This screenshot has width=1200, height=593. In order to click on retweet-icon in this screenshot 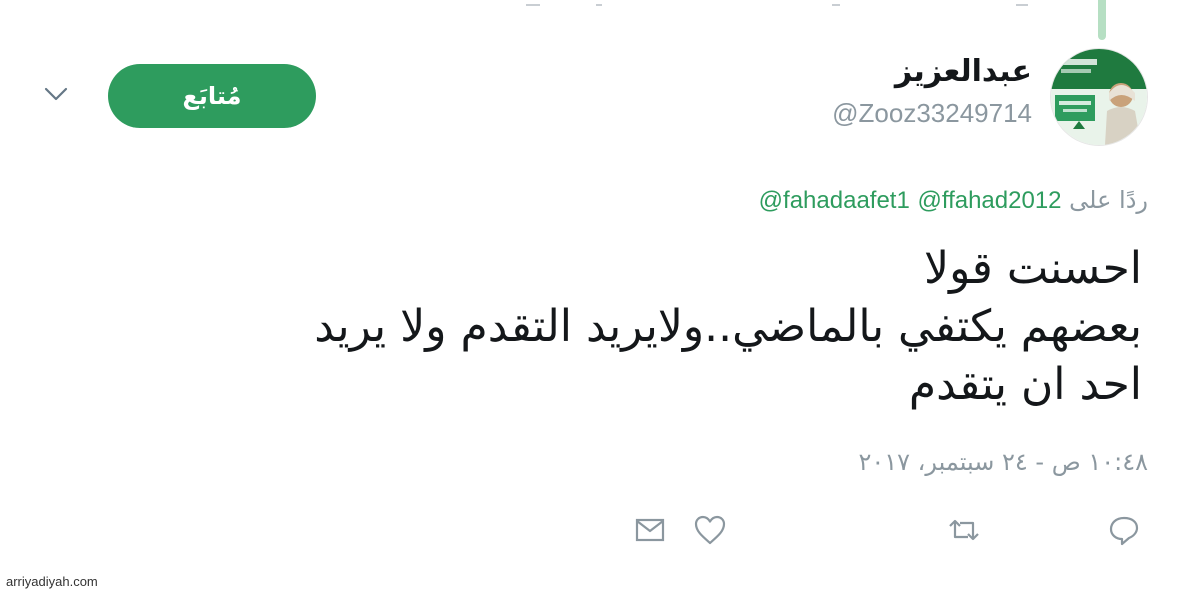, I will do `click(964, 530)`.